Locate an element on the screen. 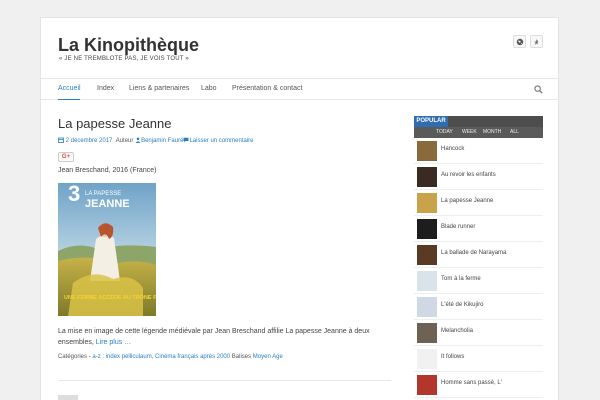 This screenshot has height=400, width=600. popular-item-title: Au revoir les enfants is located at coordinates (468, 175).